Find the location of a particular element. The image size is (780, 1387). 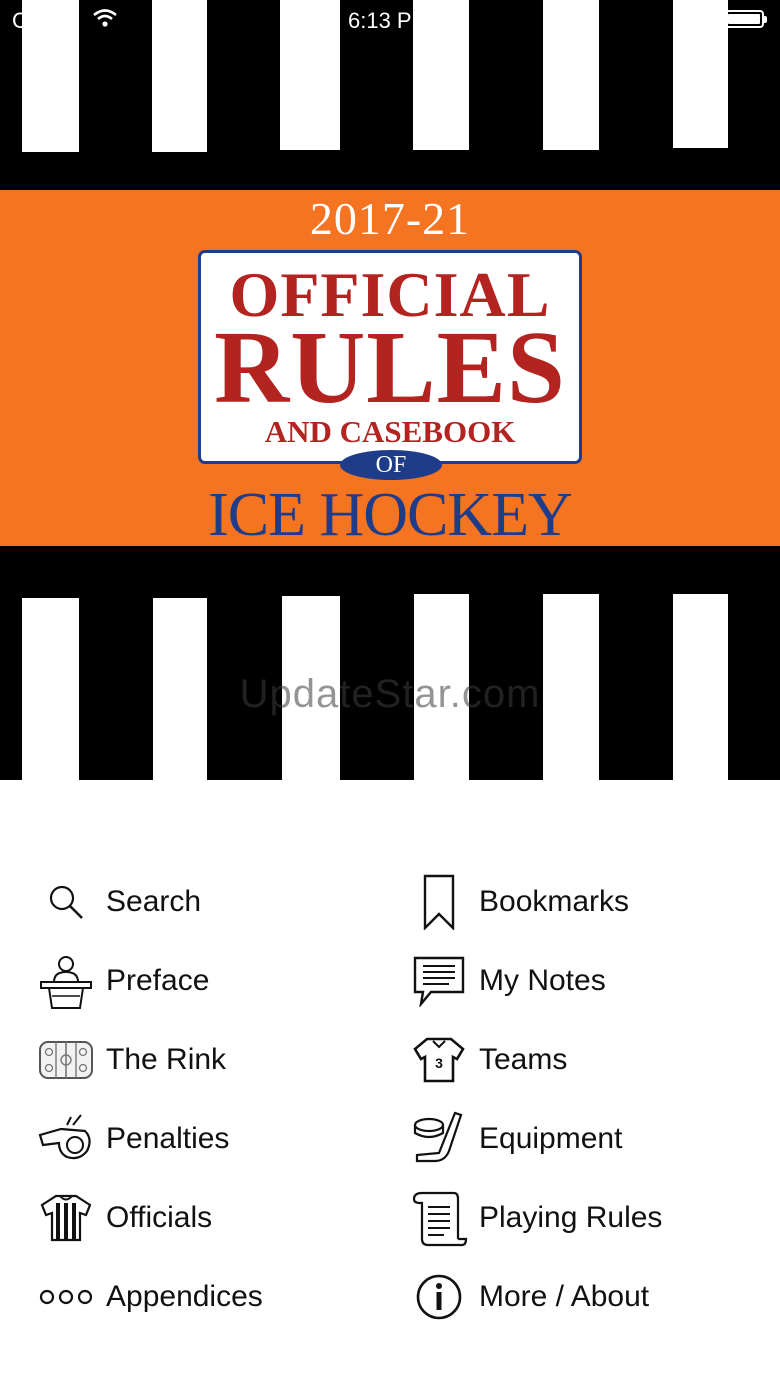

referee-jersey-icon is located at coordinates (66, 1218).